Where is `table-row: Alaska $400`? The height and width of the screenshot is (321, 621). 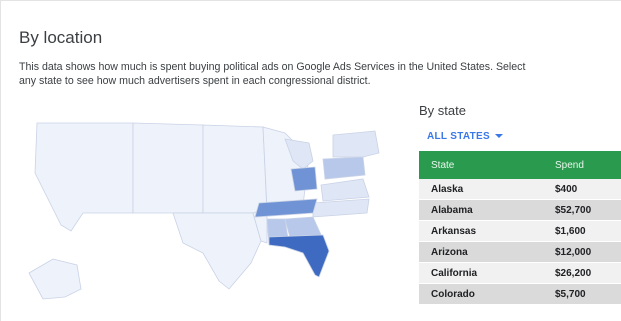 table-row: Alaska $400 is located at coordinates (520, 189).